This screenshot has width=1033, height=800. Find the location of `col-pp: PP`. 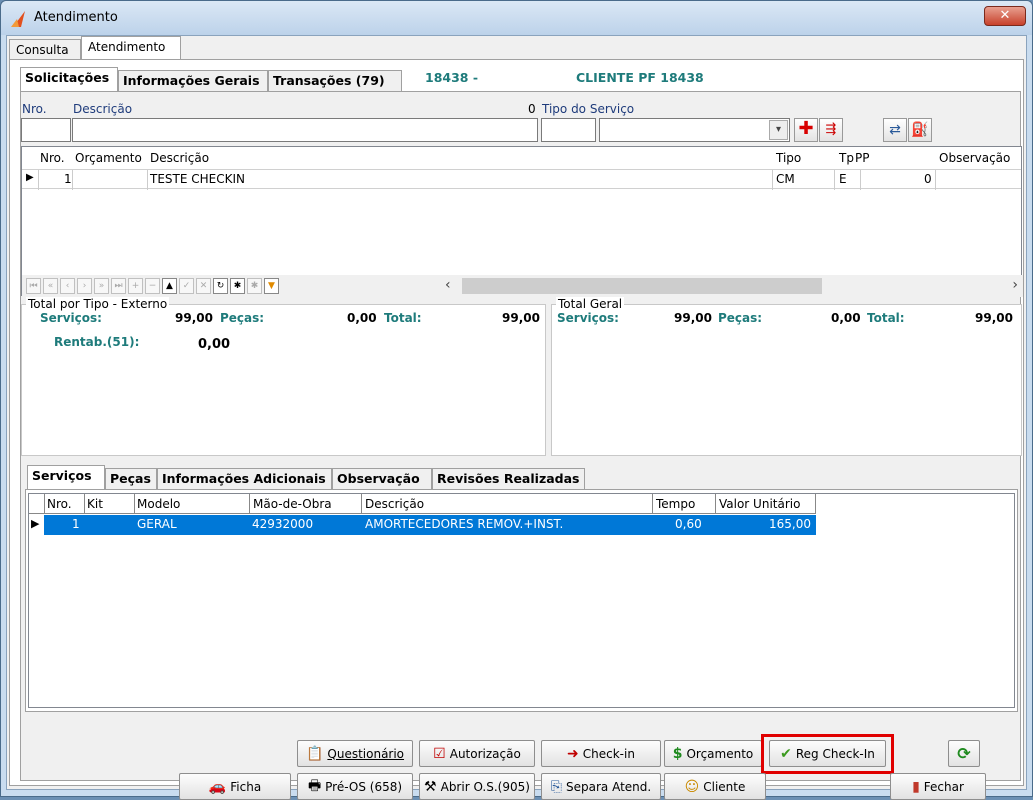

col-pp: PP is located at coordinates (862, 158).